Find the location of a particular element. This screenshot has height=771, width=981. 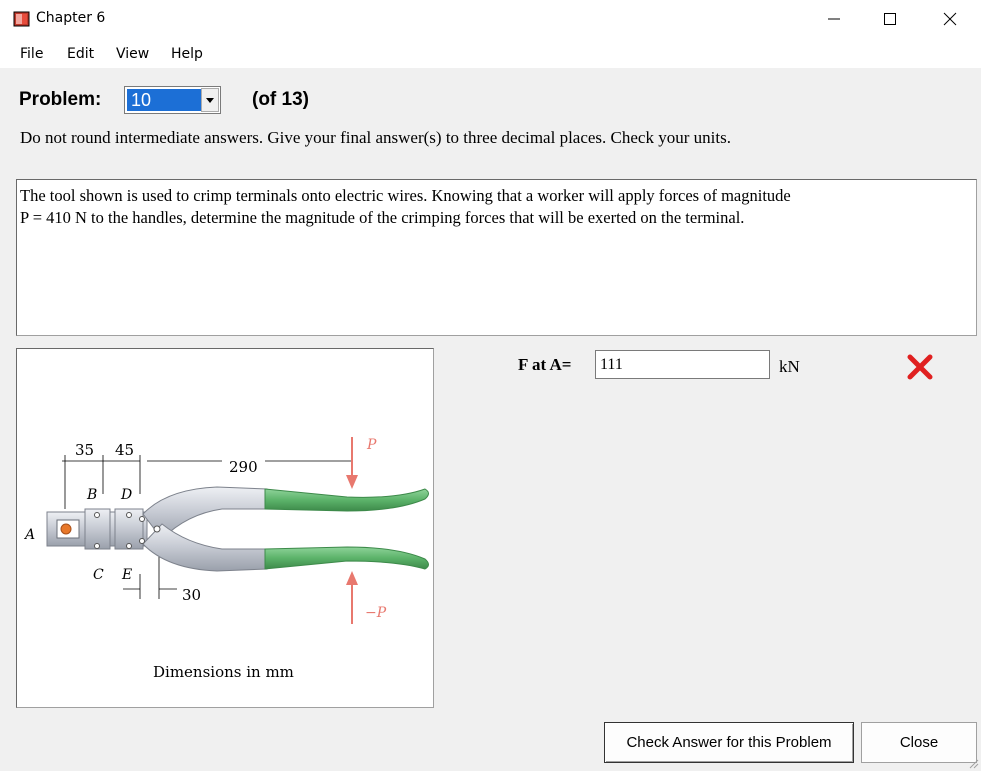

check-answer-button: Check Answer for this Problem is located at coordinates (729, 742).